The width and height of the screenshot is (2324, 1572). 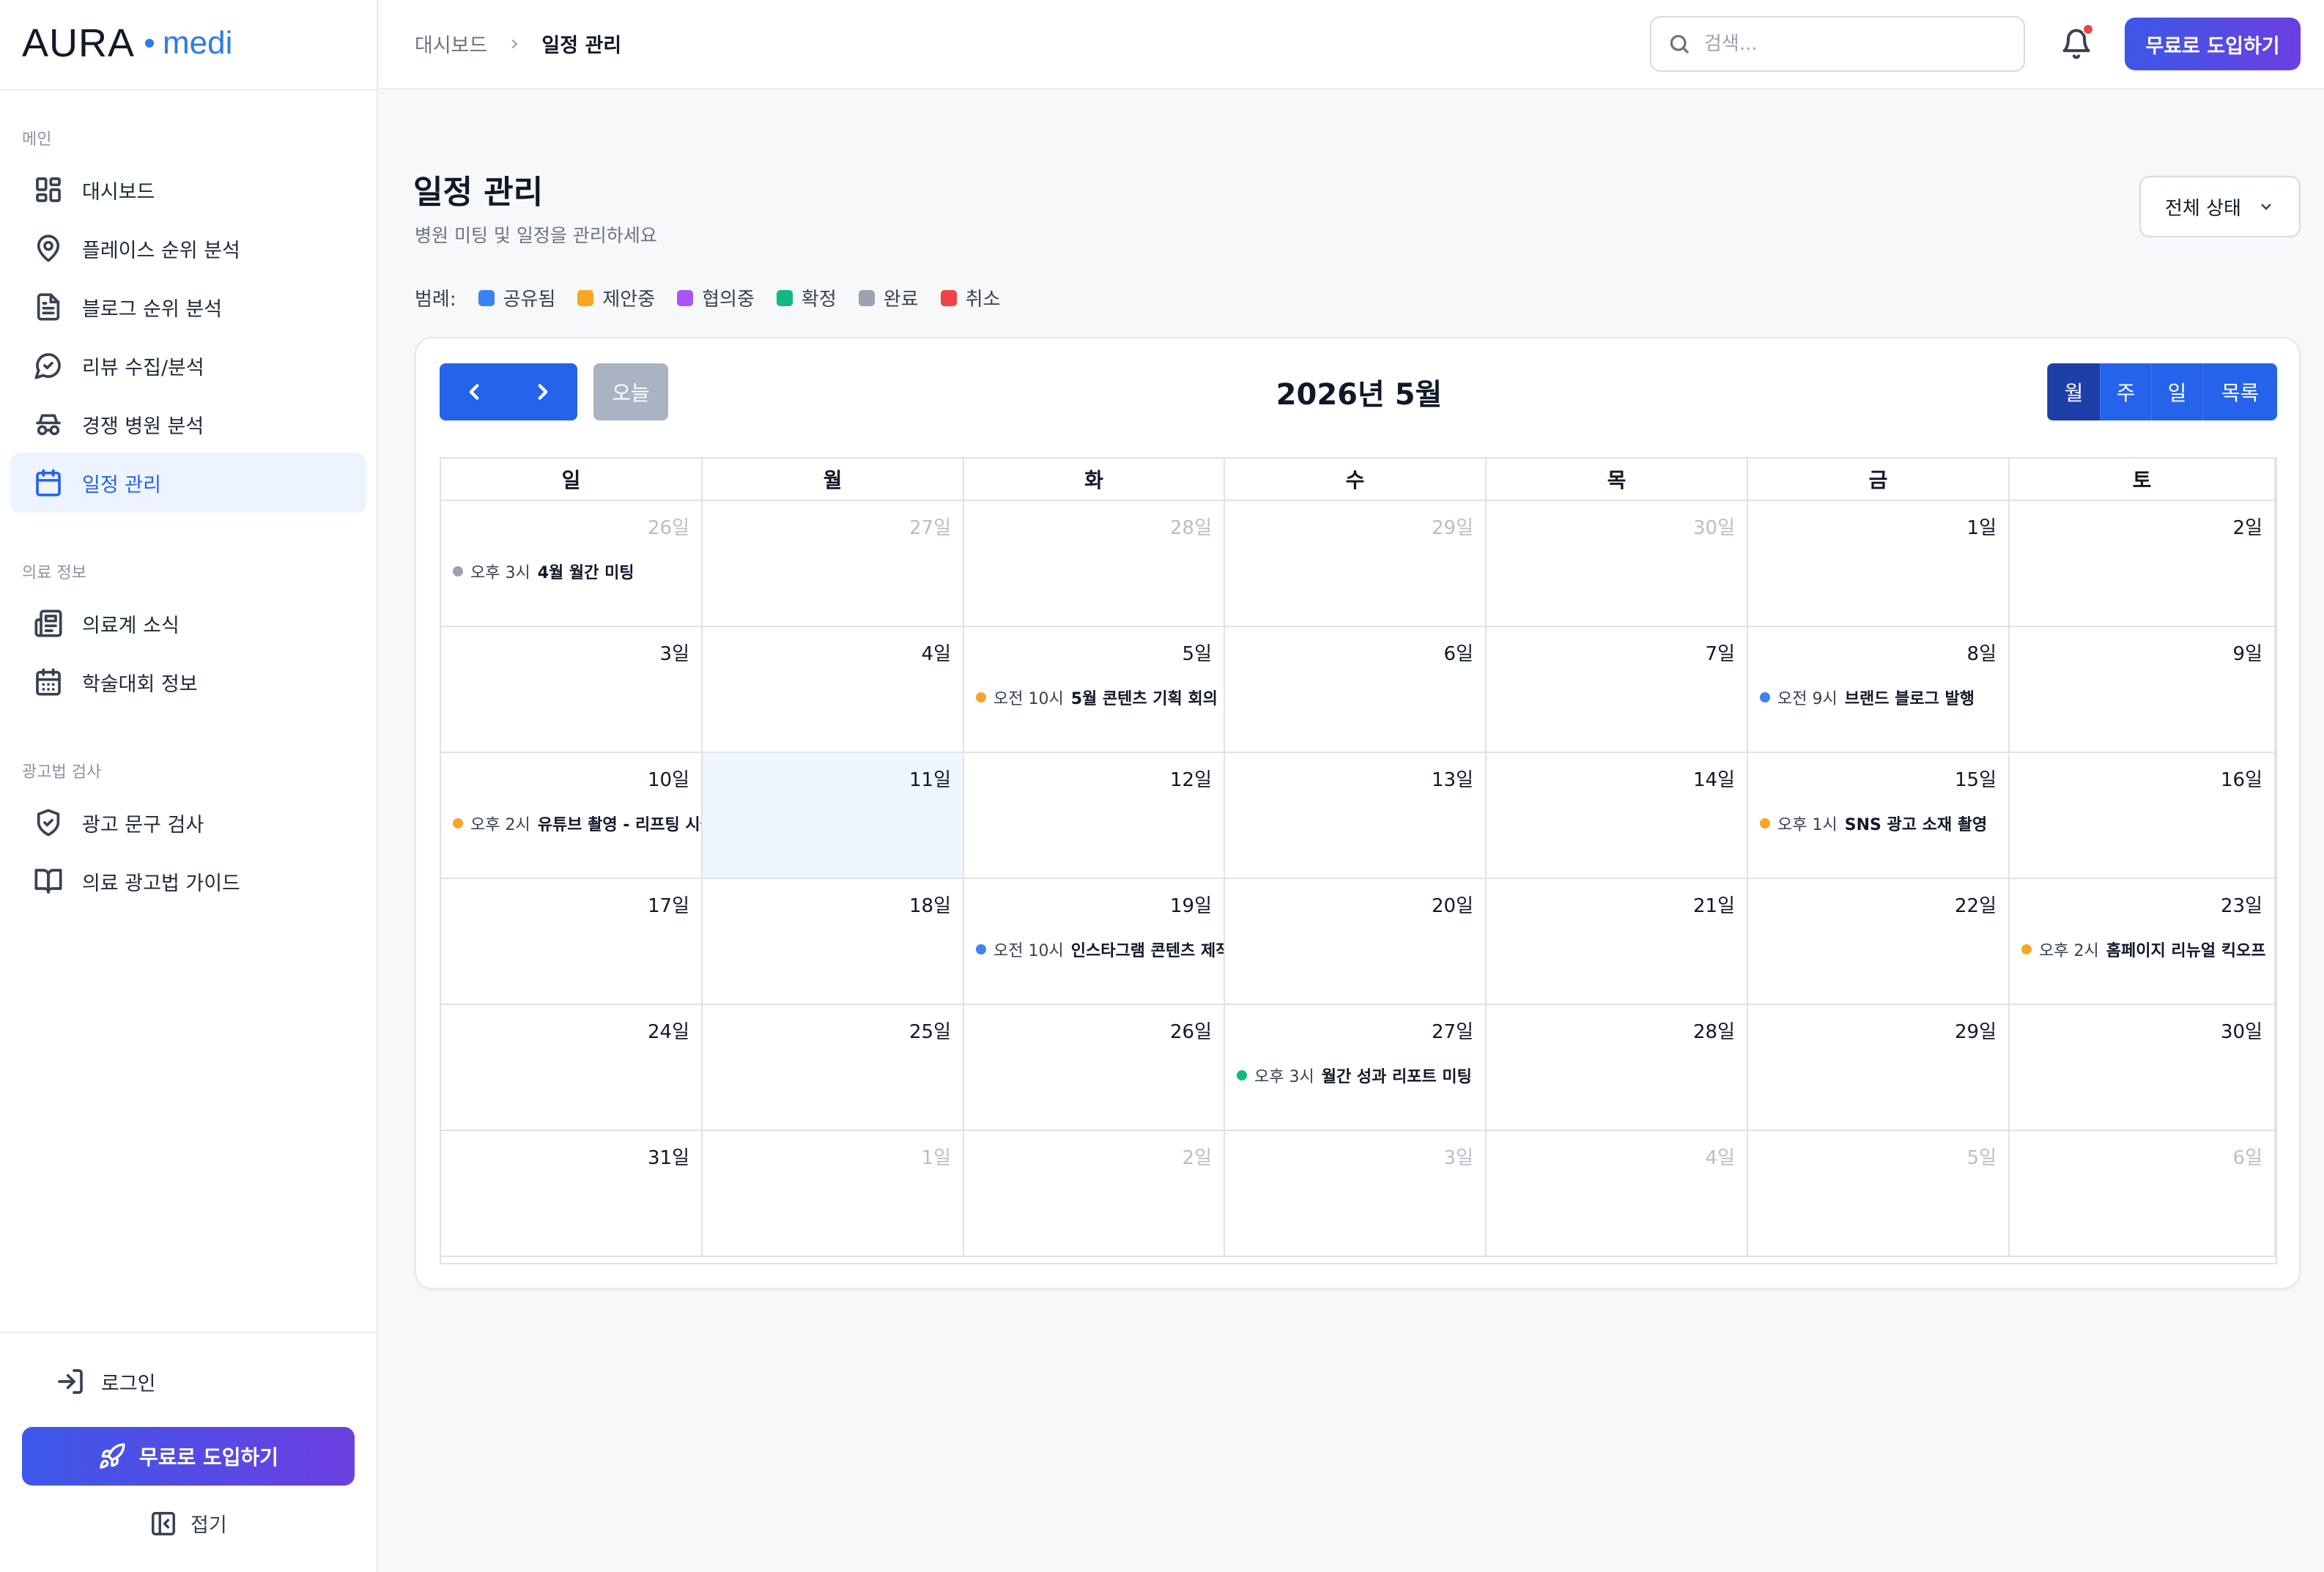 I want to click on calendar-day-cell: 7일, so click(x=1617, y=690).